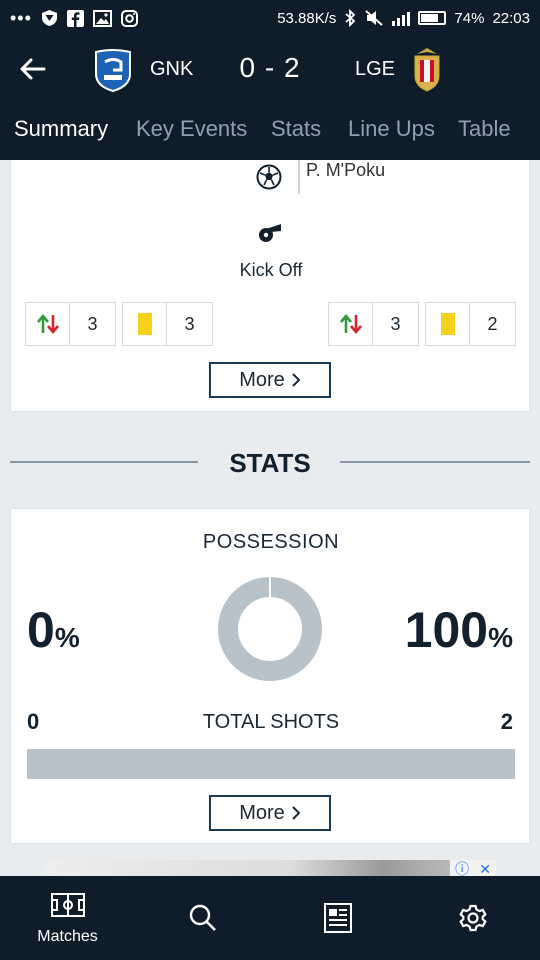 Image resolution: width=540 pixels, height=960 pixels. I want to click on event-player-name: P. M'Poku, so click(346, 170).